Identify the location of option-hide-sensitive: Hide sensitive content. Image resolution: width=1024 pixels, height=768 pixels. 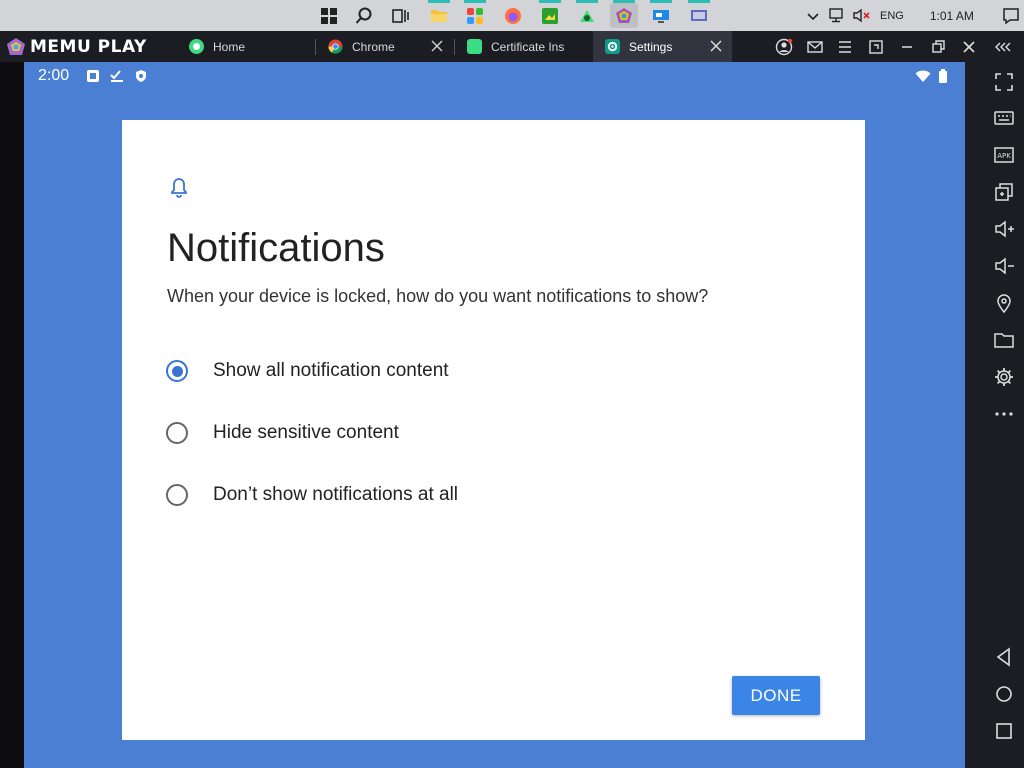
(280, 433).